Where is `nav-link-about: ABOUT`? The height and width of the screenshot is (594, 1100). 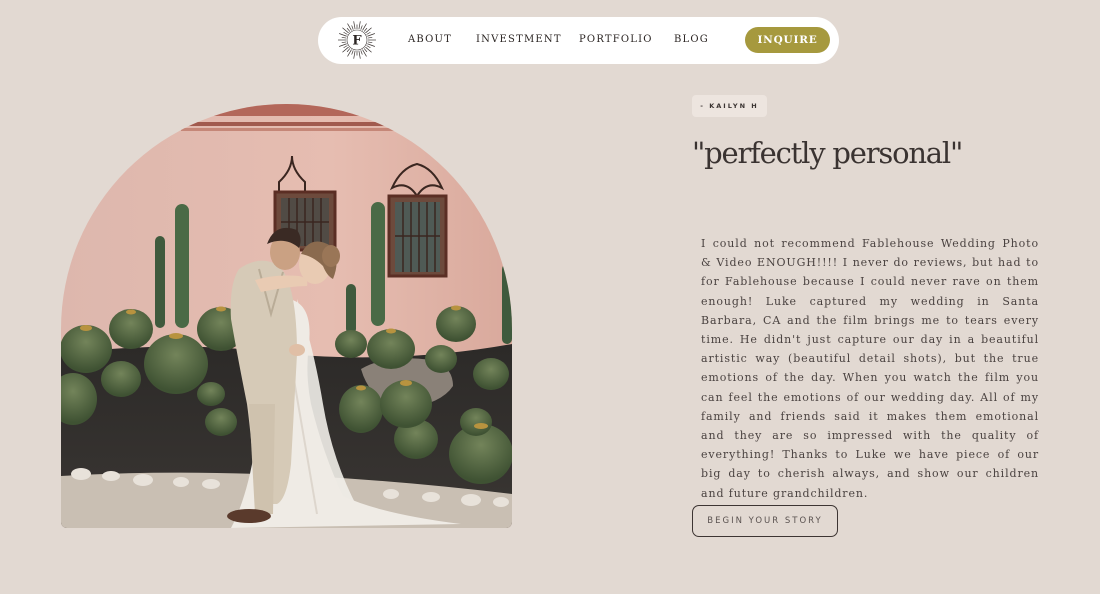
nav-link-about: ABOUT is located at coordinates (430, 40).